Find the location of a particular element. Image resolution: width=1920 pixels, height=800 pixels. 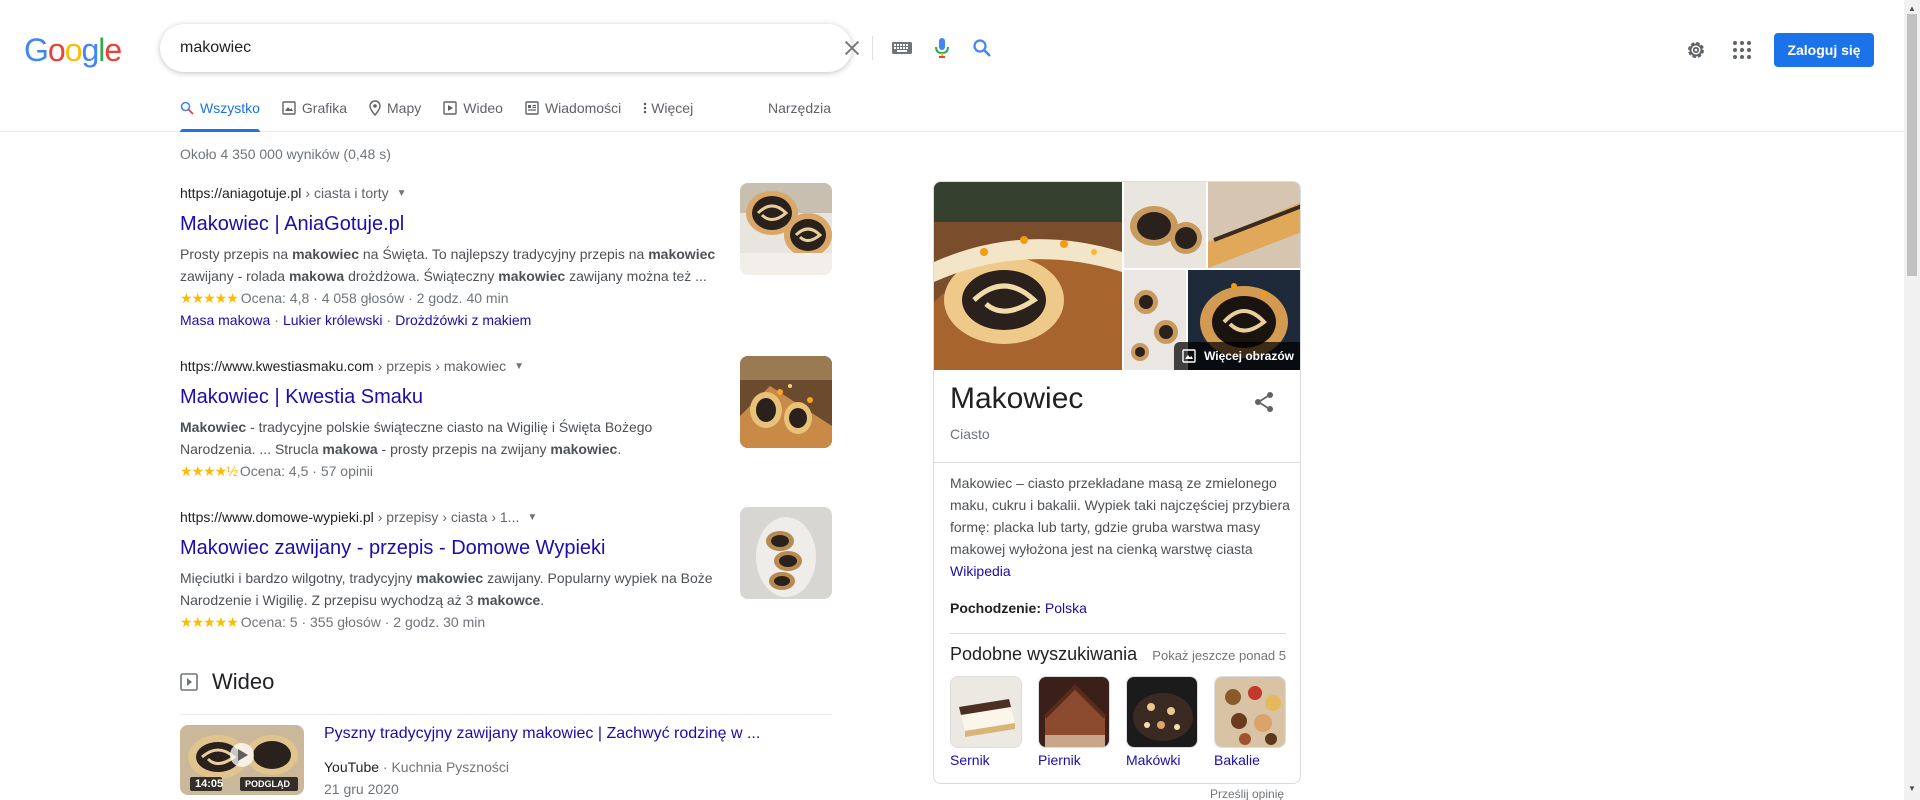

result-breadcrumb: › ciasta i torty is located at coordinates (347, 193).